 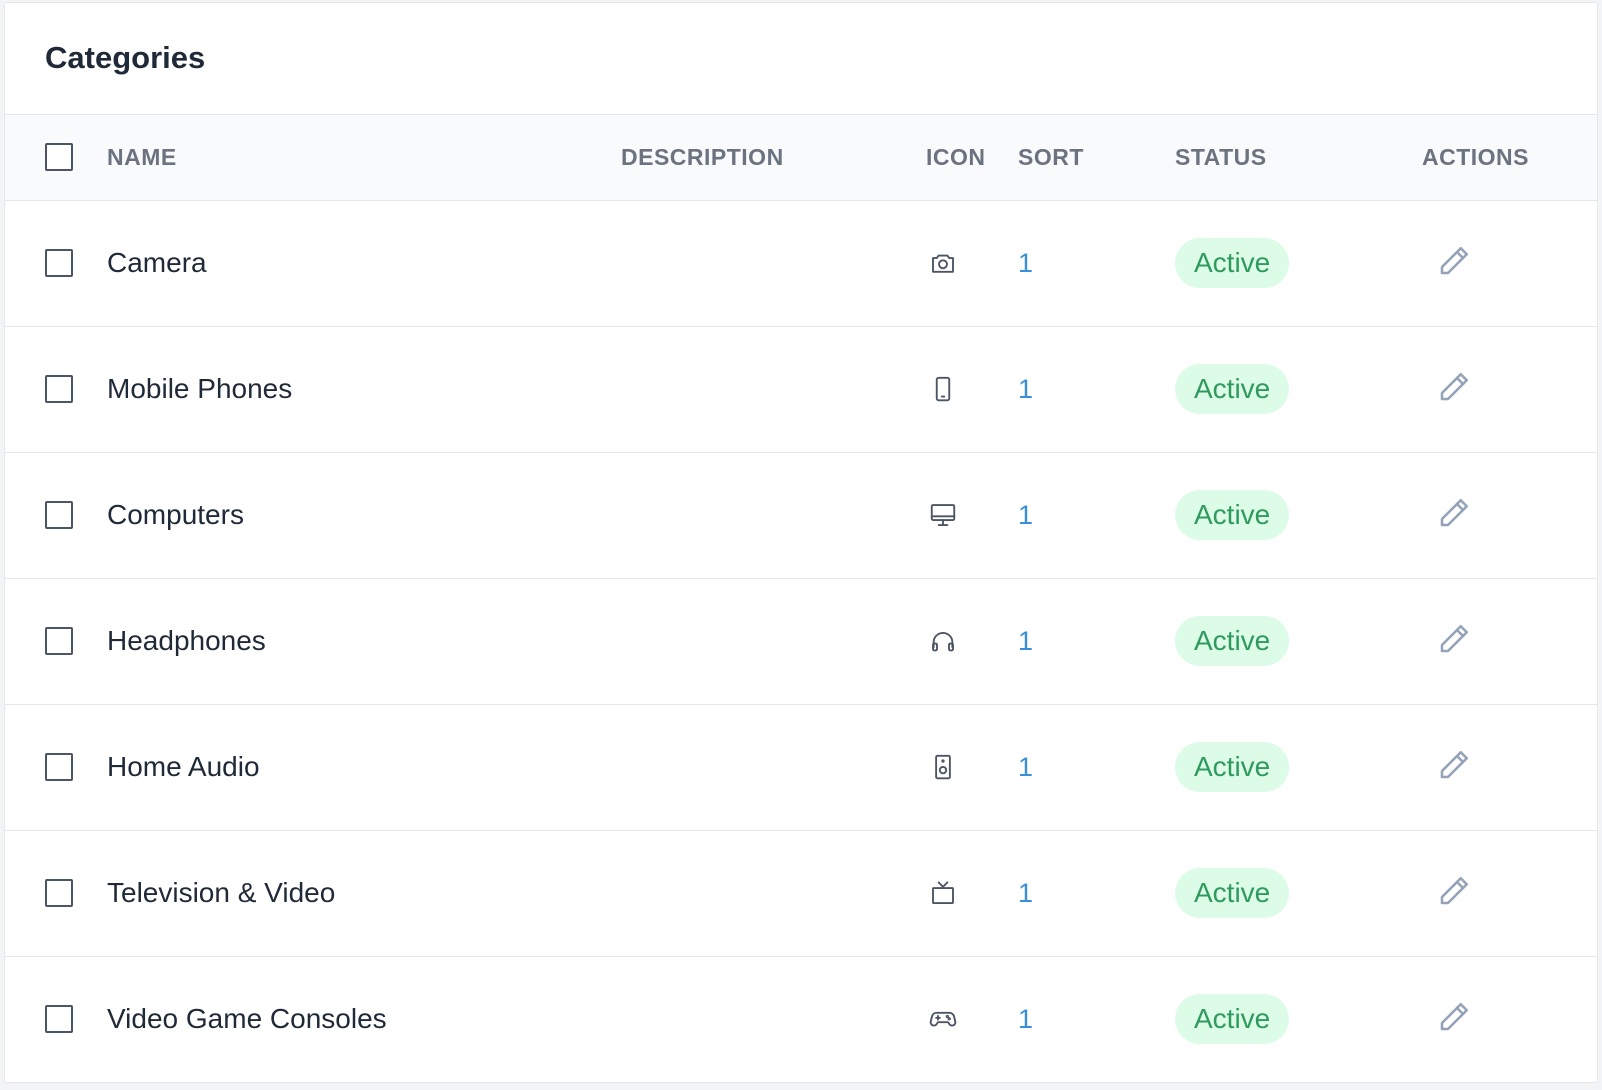 What do you see at coordinates (943, 389) in the screenshot?
I see `mobile-phone-icon` at bounding box center [943, 389].